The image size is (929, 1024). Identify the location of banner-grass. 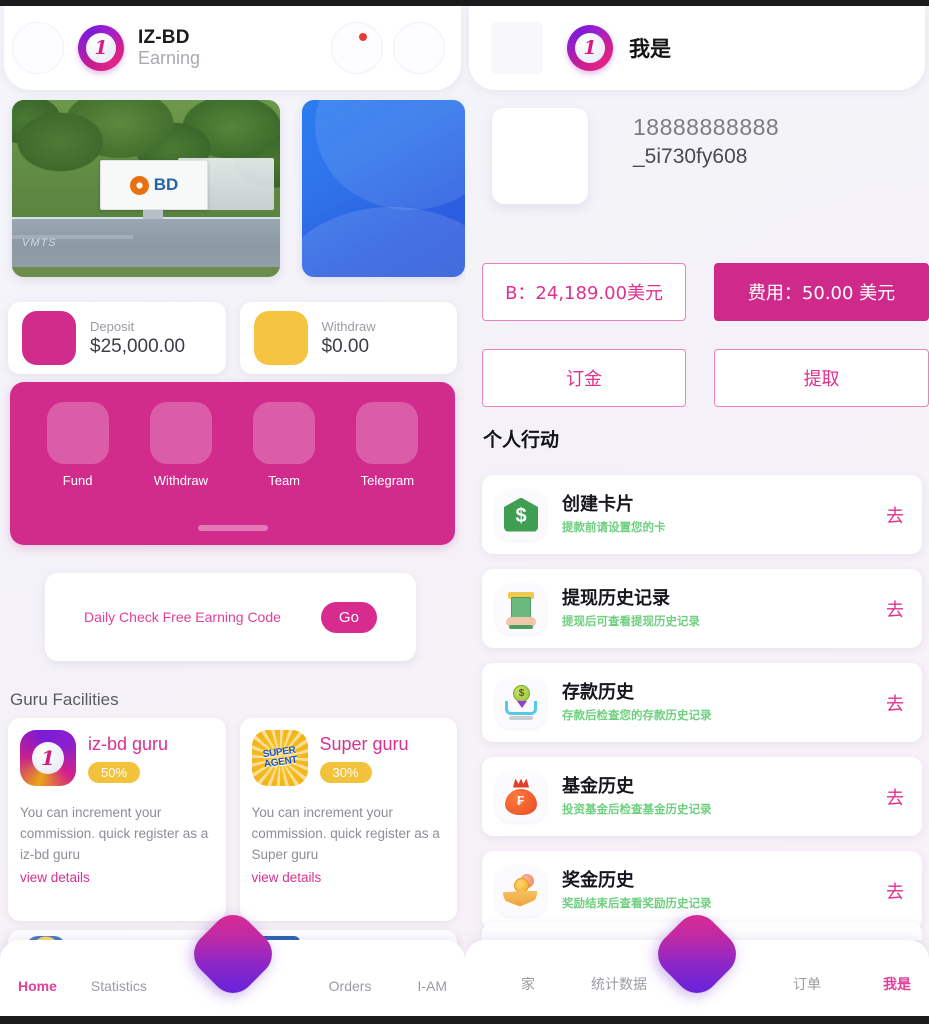
(146, 272).